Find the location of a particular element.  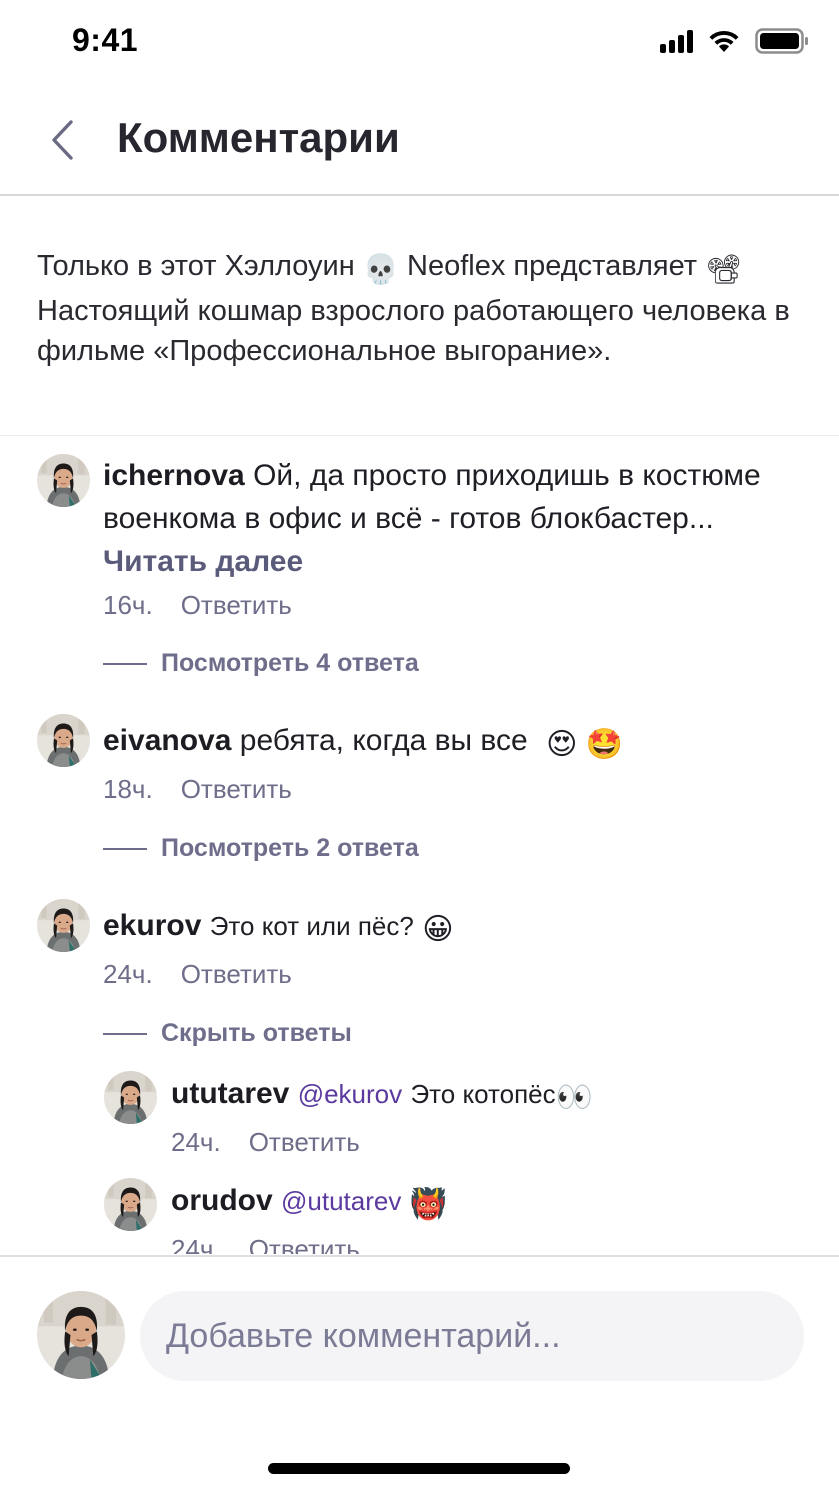

grinning-emoji-icon: 😀 is located at coordinates (438, 929).